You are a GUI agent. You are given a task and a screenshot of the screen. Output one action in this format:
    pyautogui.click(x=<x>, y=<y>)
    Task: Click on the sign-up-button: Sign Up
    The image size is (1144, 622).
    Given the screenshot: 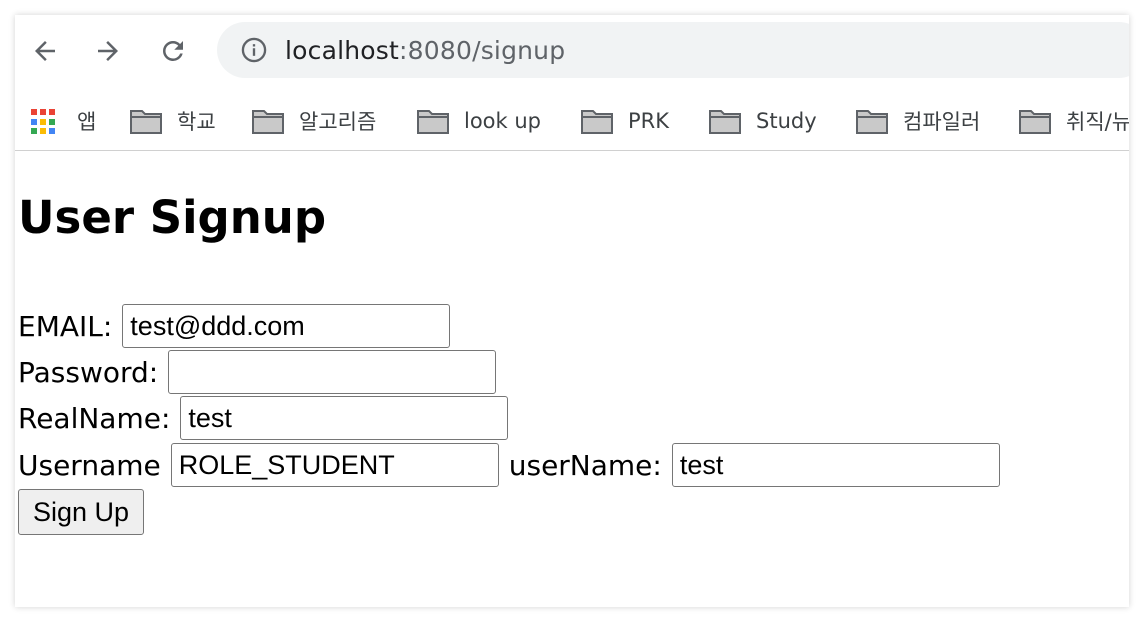 What is the action you would take?
    pyautogui.click(x=81, y=512)
    